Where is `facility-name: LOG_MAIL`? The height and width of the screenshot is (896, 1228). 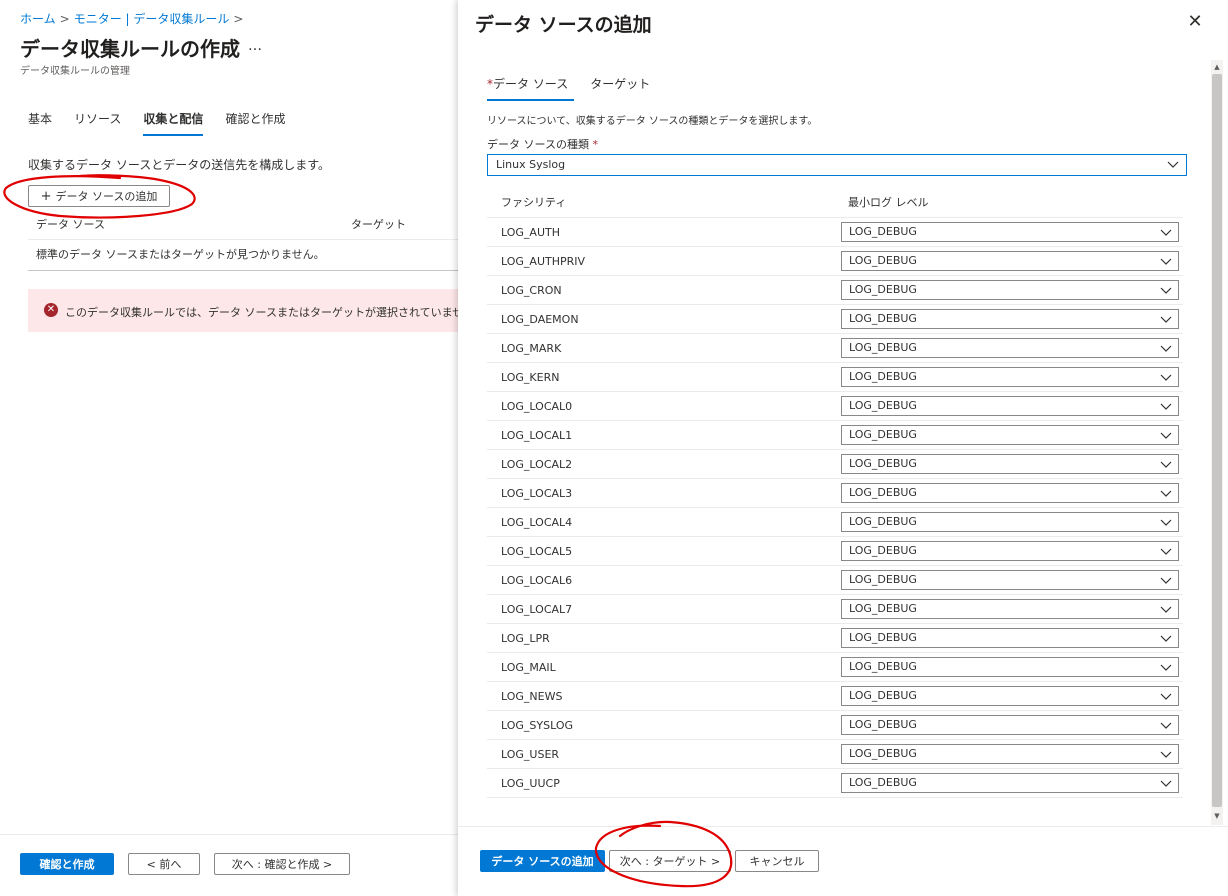
facility-name: LOG_MAIL is located at coordinates (528, 667).